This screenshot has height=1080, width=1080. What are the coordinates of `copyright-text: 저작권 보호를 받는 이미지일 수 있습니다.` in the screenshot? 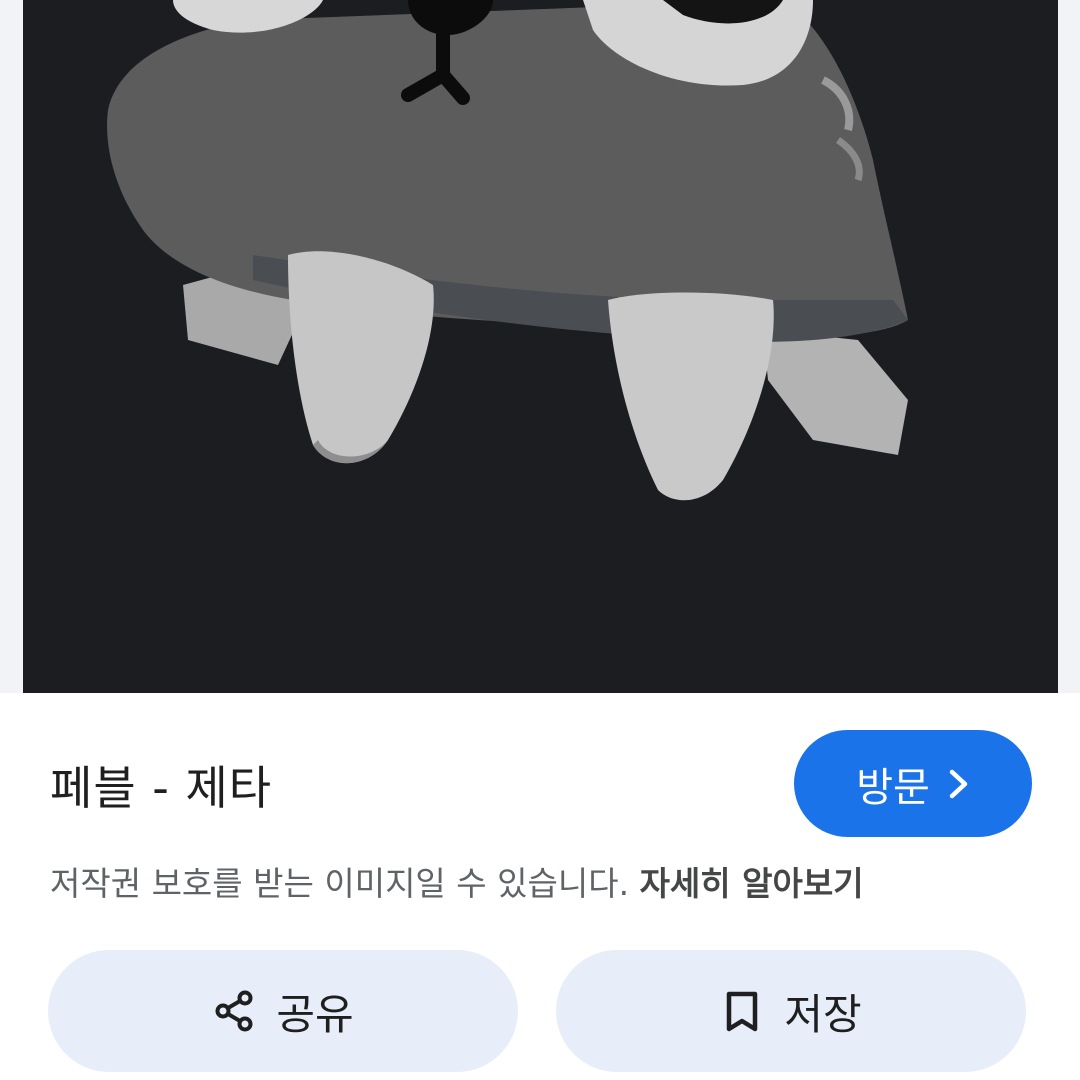 It's located at (345, 883).